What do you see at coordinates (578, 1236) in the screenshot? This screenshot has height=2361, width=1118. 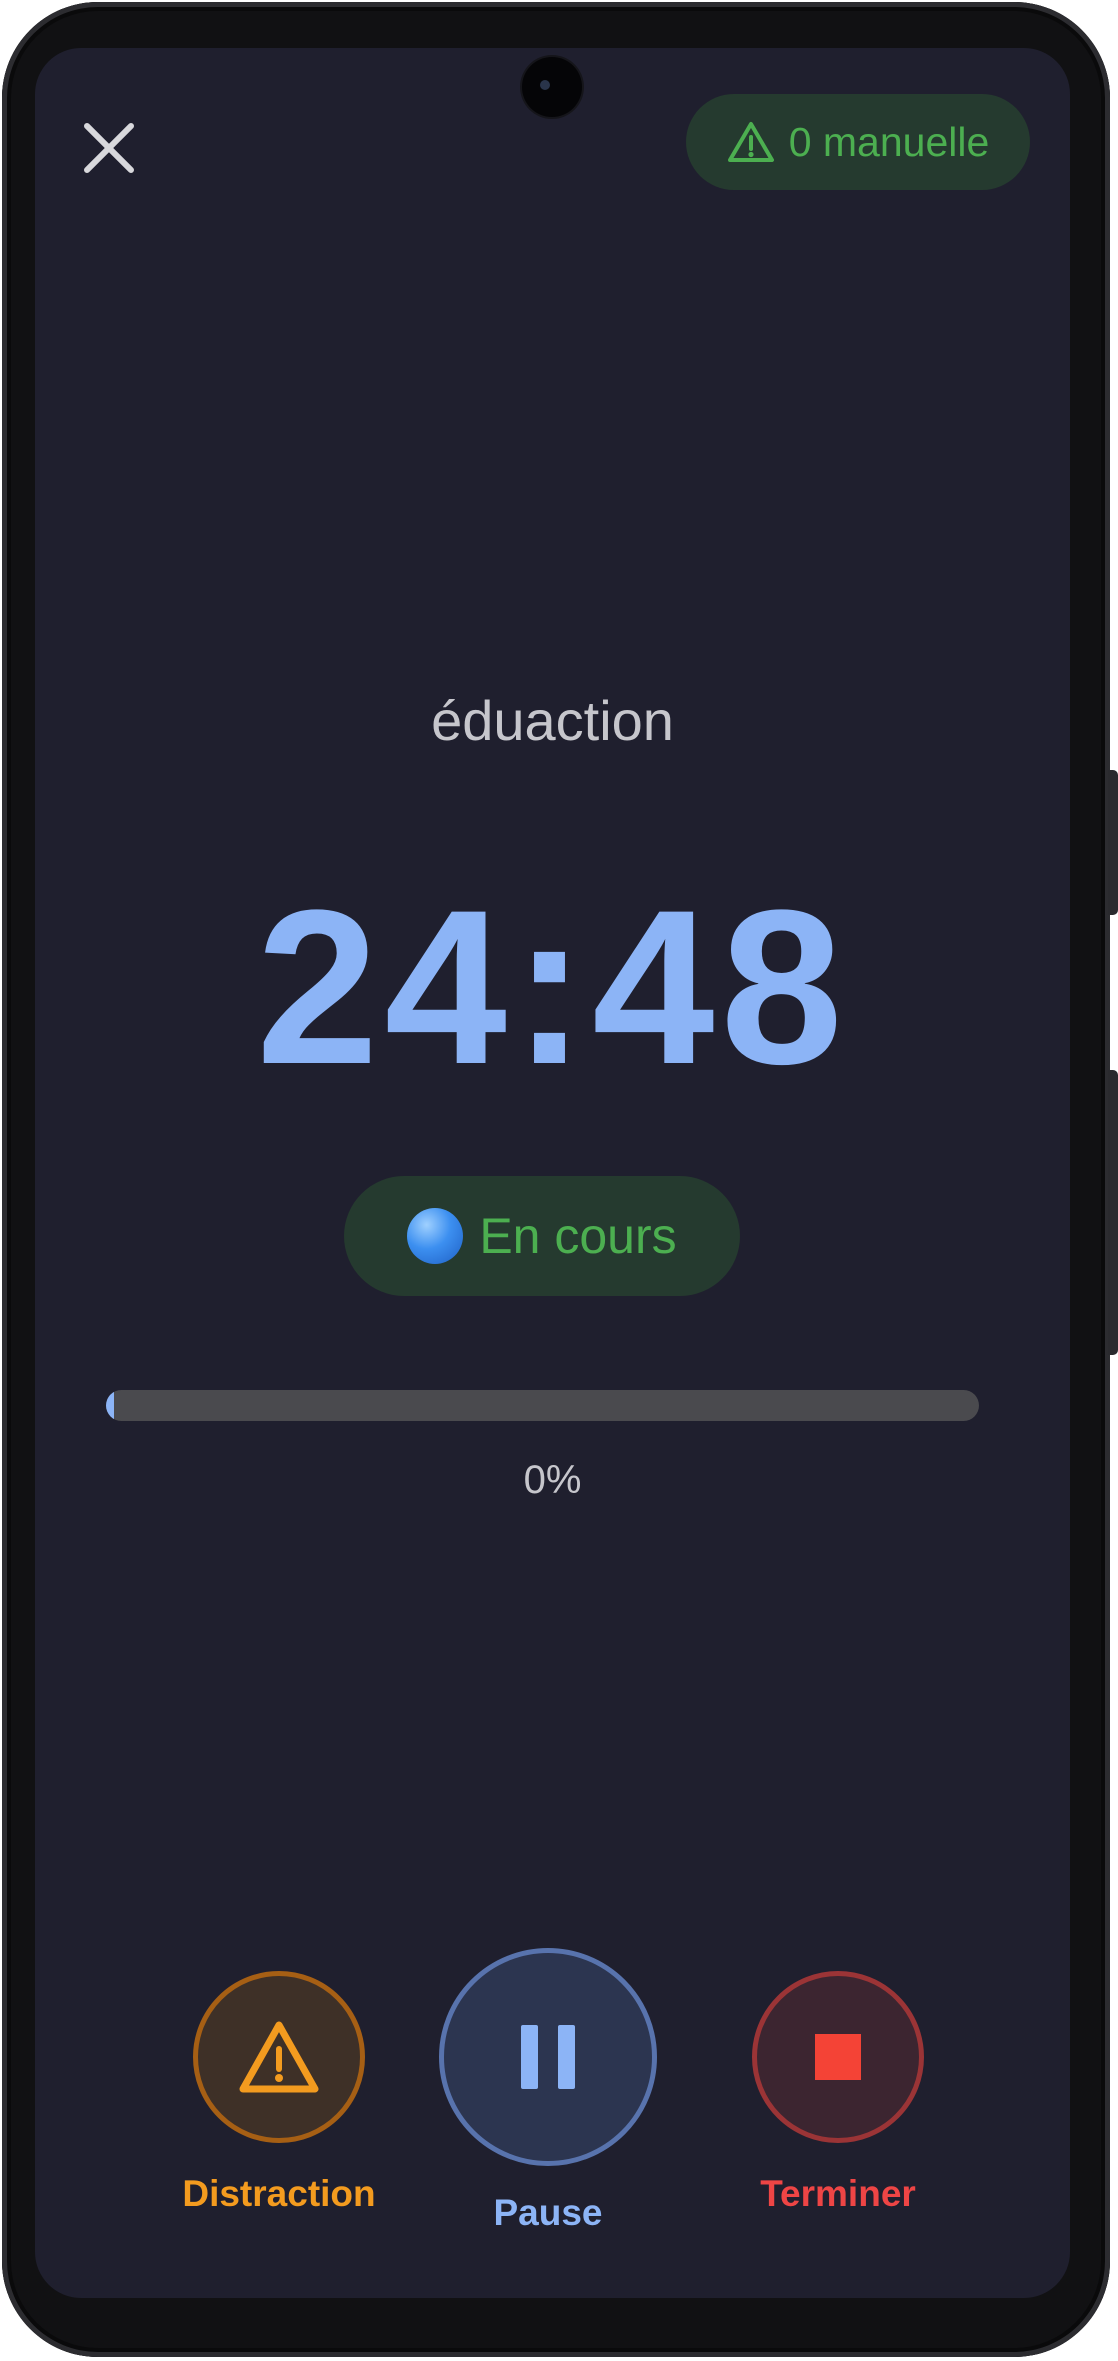 I see `status-label: En cours` at bounding box center [578, 1236].